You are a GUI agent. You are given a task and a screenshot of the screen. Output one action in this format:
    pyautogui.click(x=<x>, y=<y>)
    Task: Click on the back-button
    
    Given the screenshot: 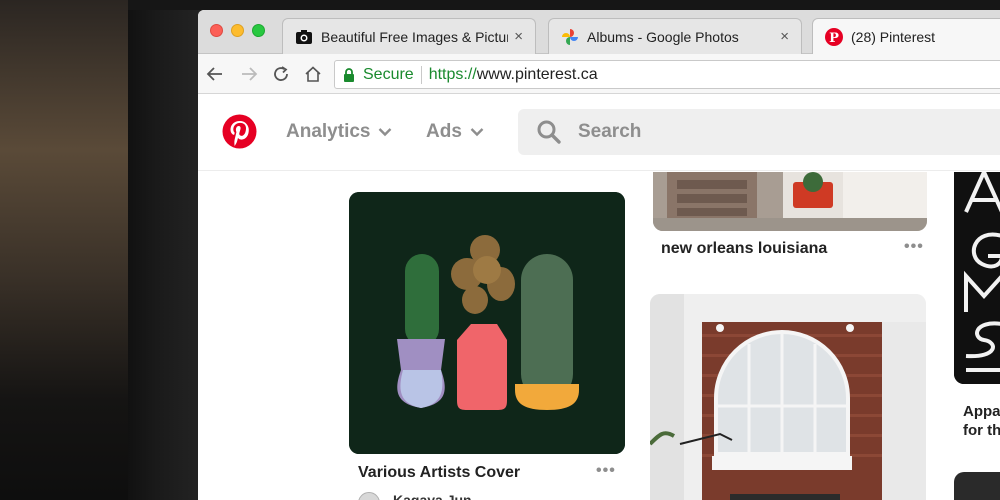 What is the action you would take?
    pyautogui.click(x=215, y=74)
    